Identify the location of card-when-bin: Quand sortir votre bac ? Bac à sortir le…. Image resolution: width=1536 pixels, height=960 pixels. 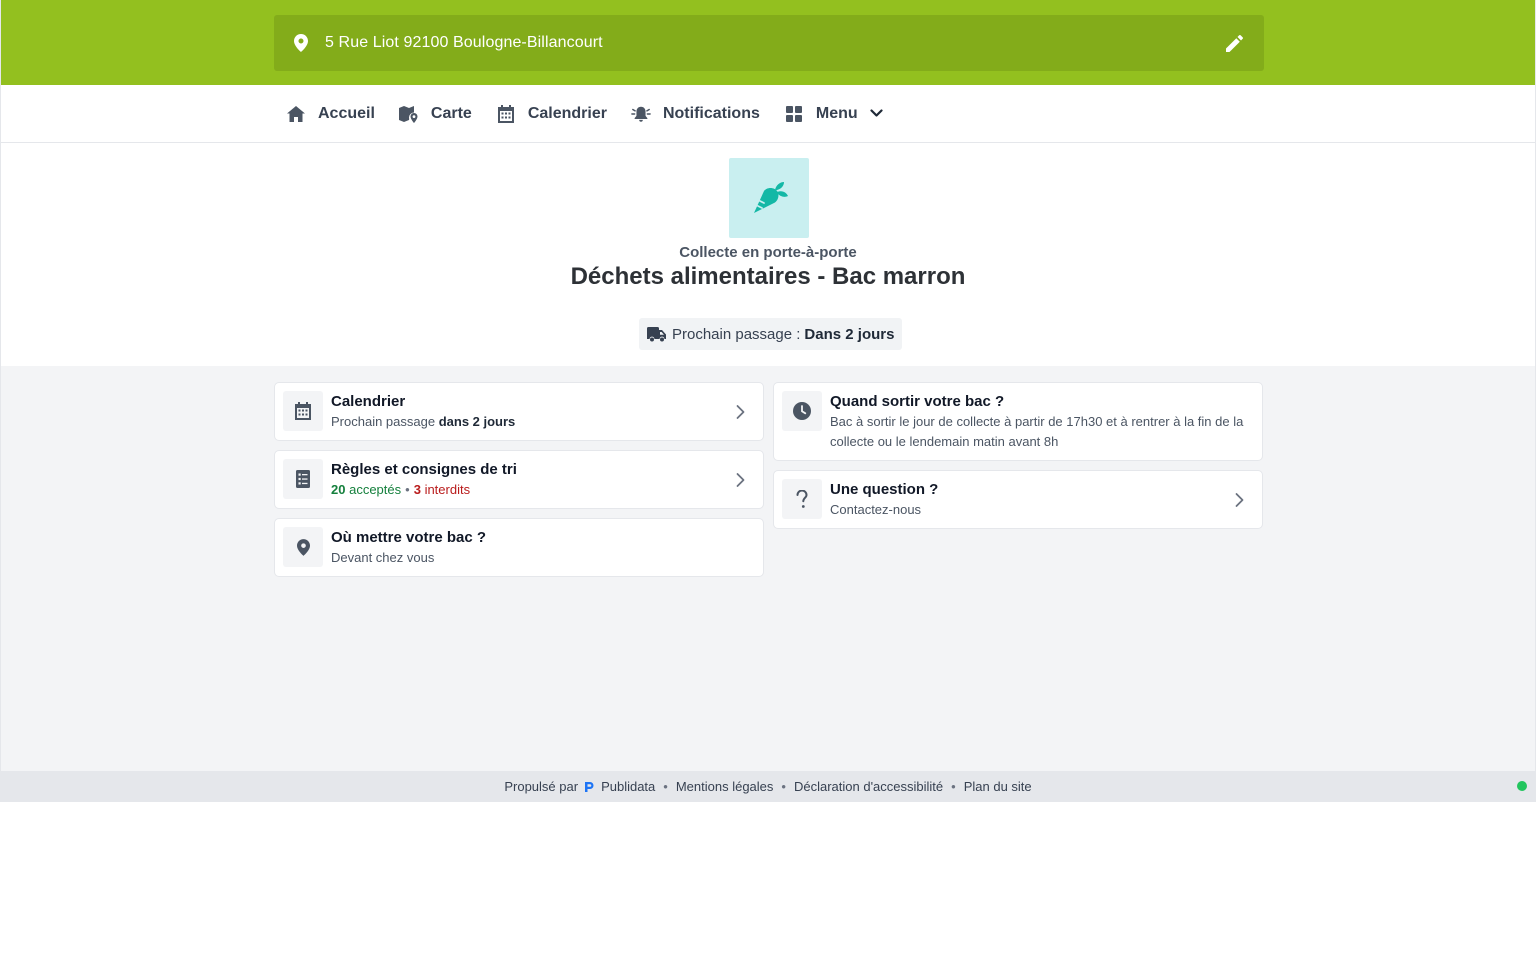
(1018, 421).